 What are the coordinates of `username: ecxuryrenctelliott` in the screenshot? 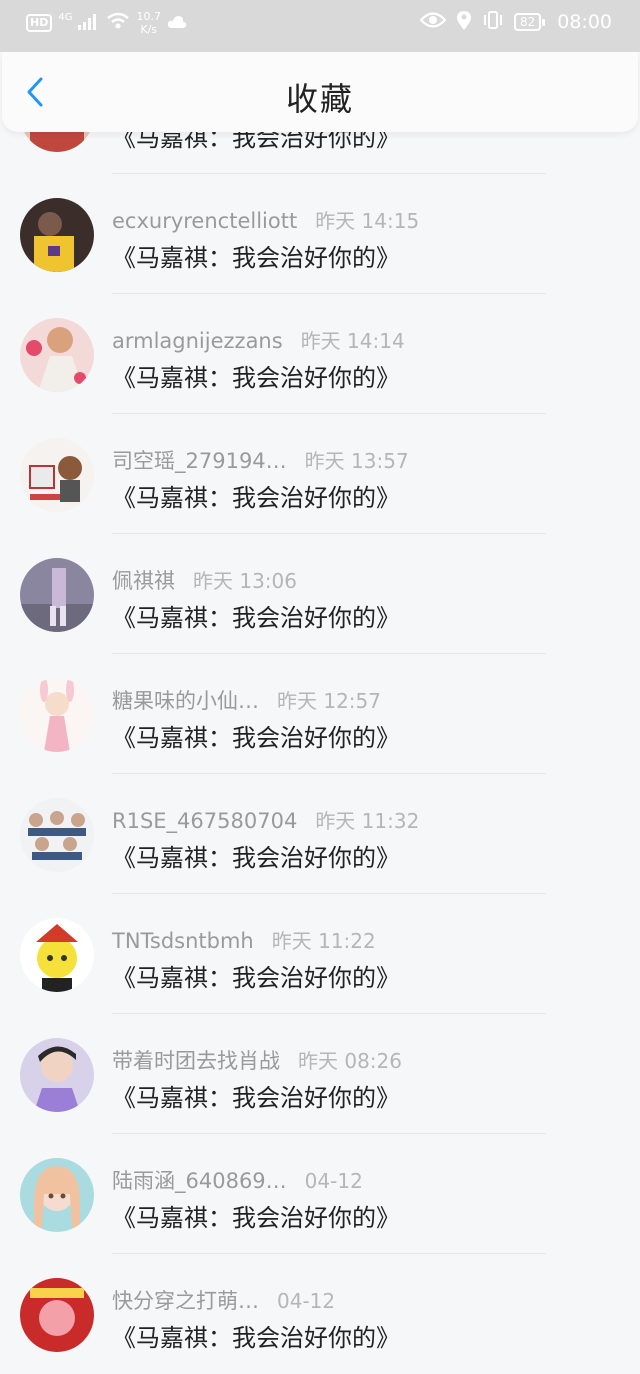 It's located at (205, 221).